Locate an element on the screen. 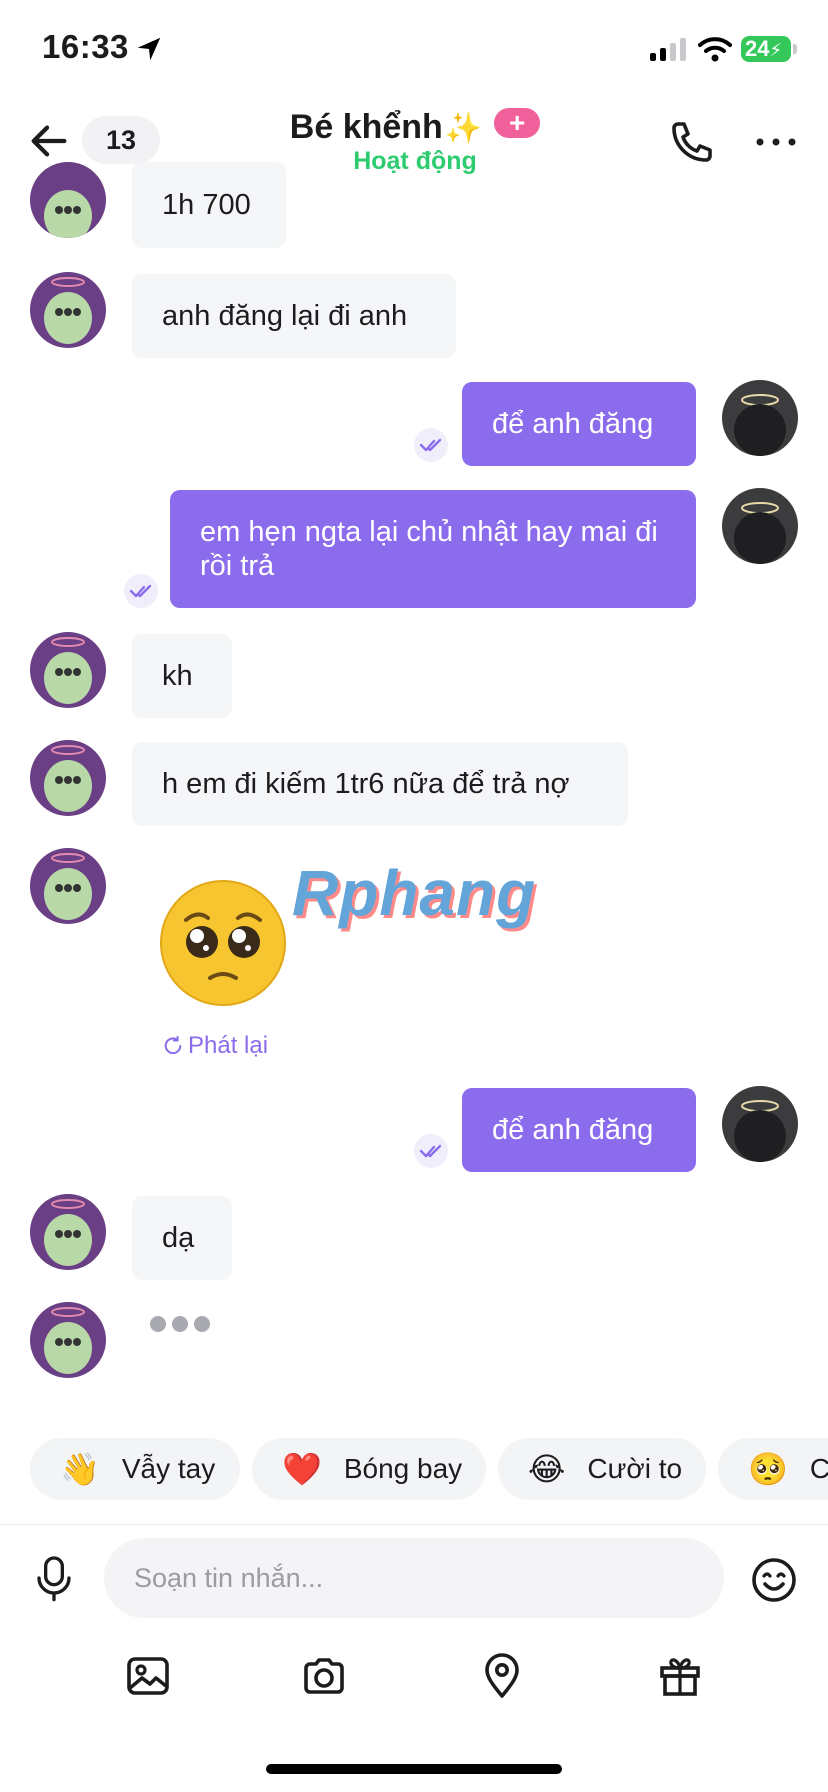  pleading-icon: 🥺 is located at coordinates (768, 1469).